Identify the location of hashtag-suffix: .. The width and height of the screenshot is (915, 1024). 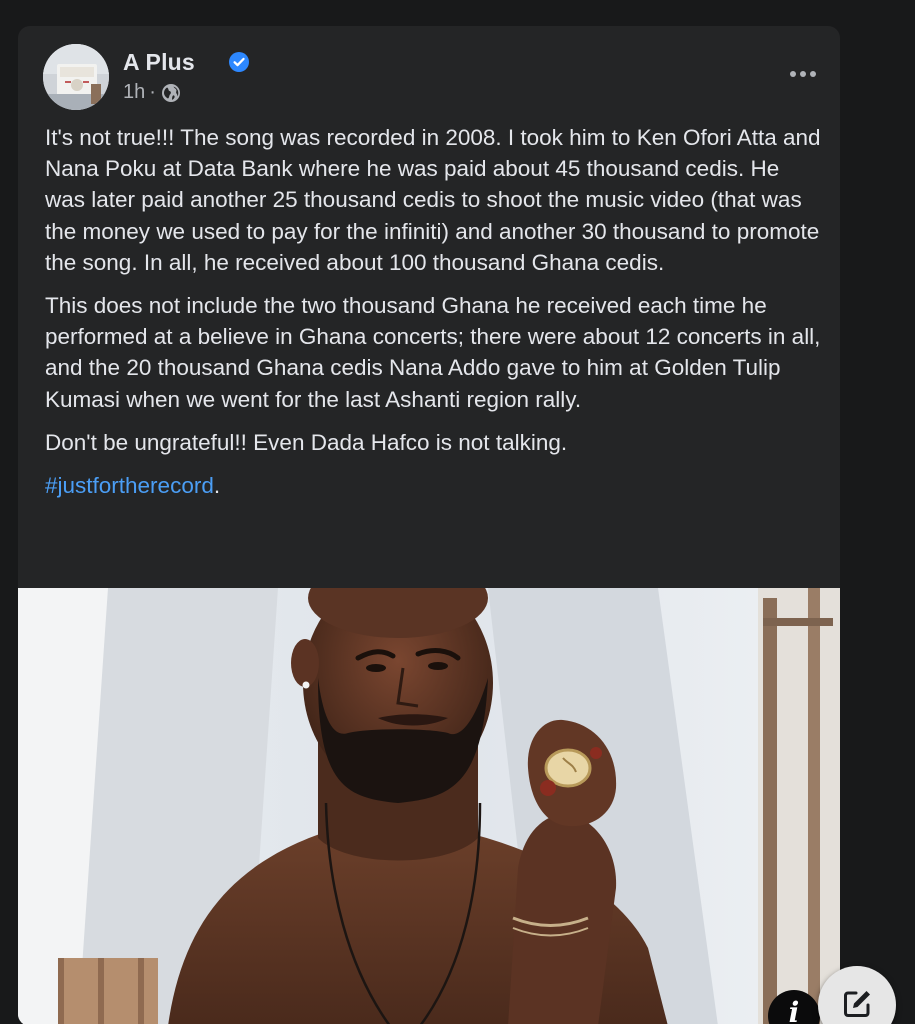
(217, 486).